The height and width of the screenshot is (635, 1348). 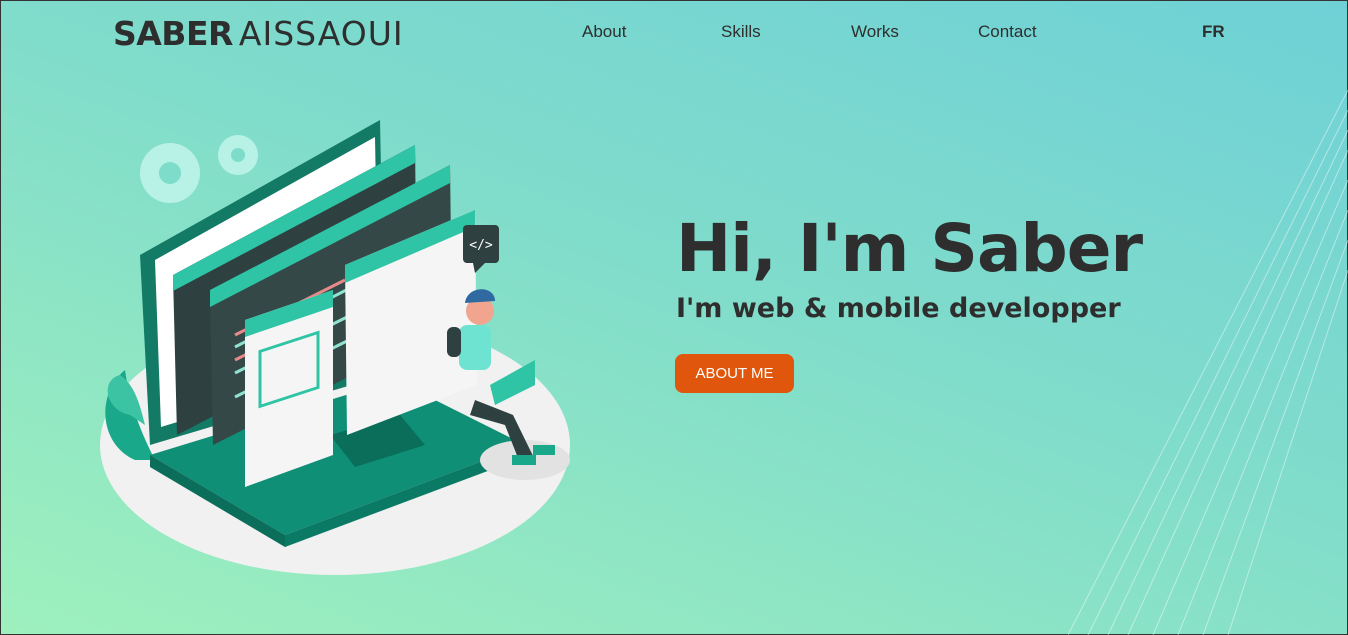 What do you see at coordinates (321, 33) in the screenshot?
I see `brand-last-name: AISSAOUI` at bounding box center [321, 33].